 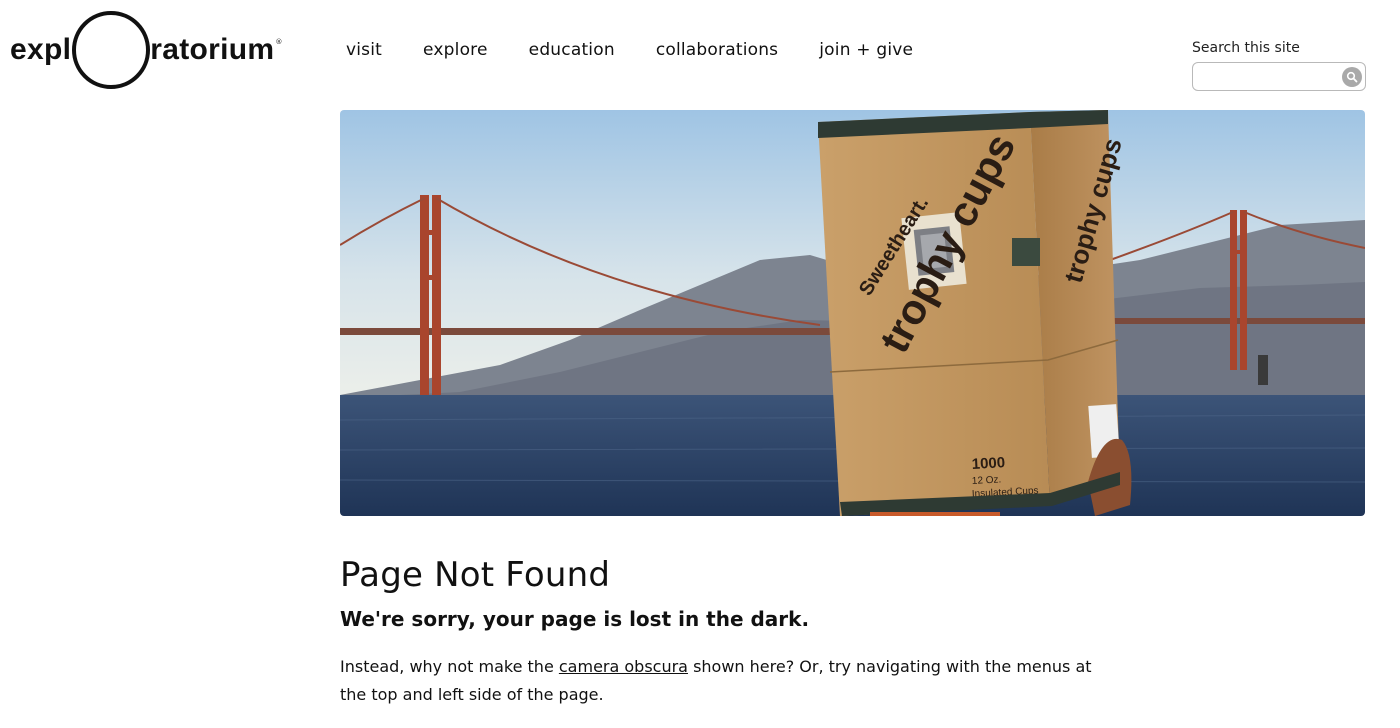 I want to click on registered-mark: ®, so click(x=279, y=42).